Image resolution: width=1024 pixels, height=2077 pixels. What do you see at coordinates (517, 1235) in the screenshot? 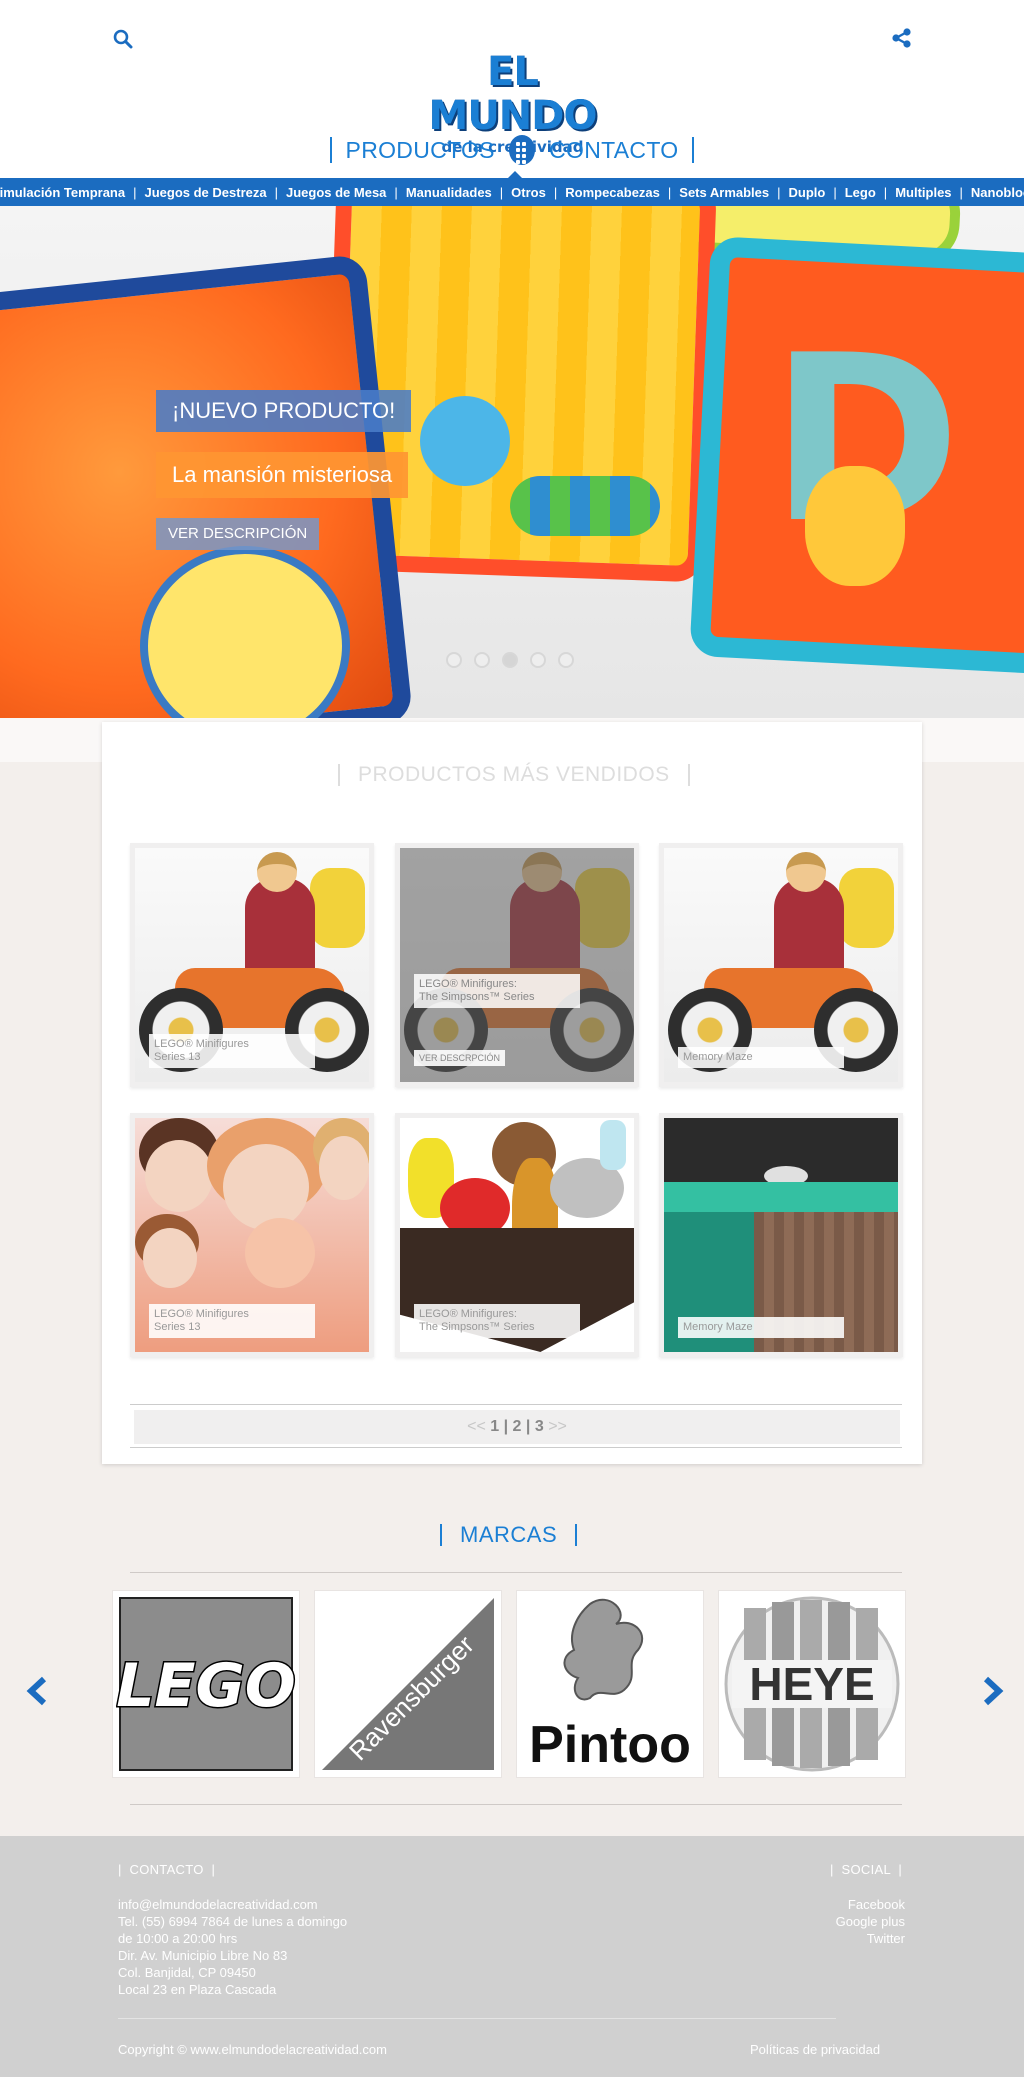
I see `product-card: LEGO® Minifigures: The Simpsons™ Series` at bounding box center [517, 1235].